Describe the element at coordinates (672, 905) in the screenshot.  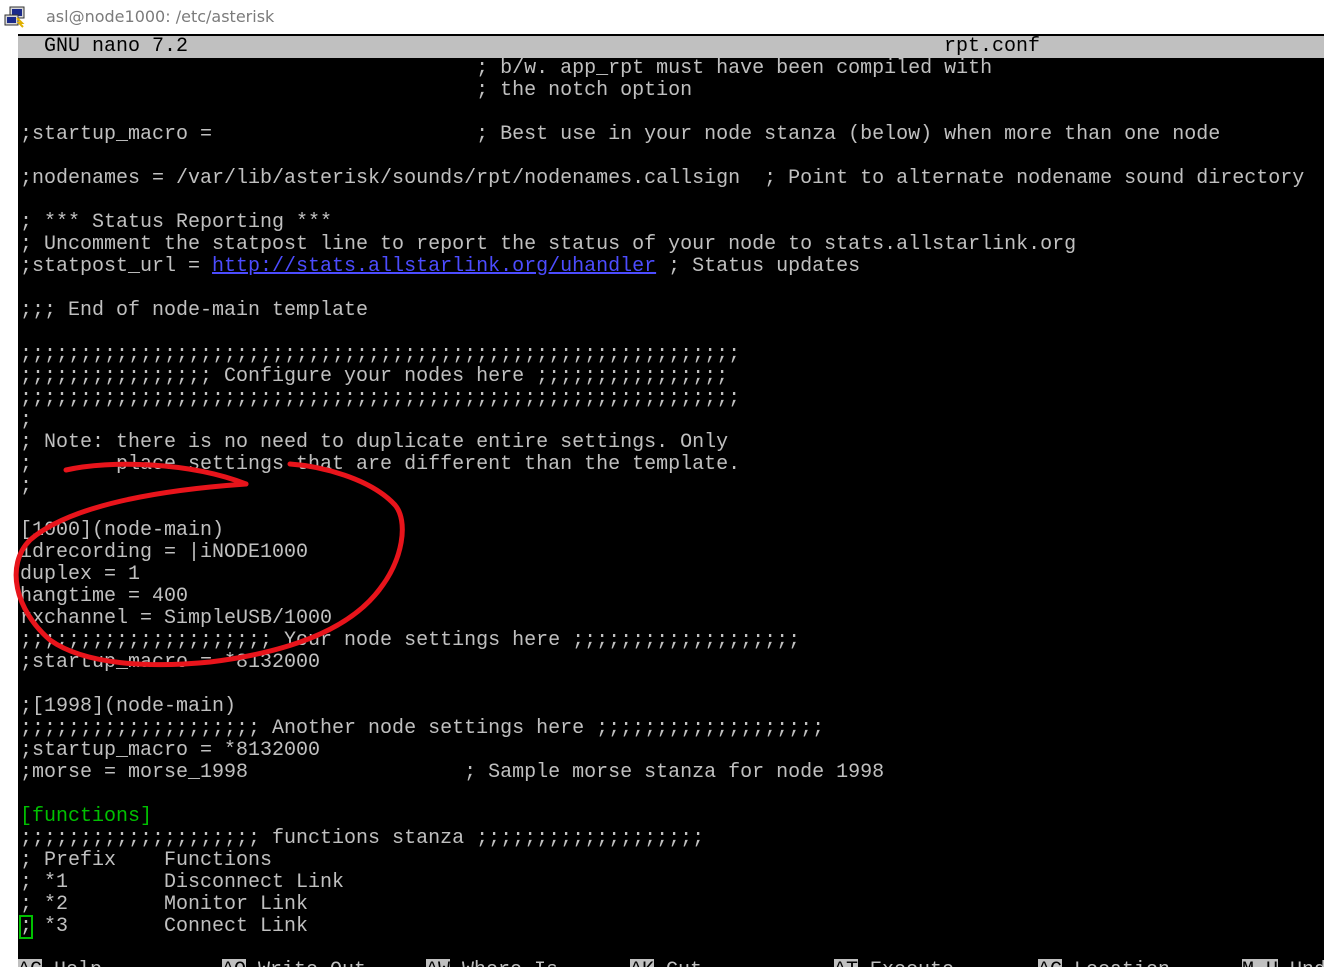
I see `editor-line: ; *2 Monitor Link` at that location.